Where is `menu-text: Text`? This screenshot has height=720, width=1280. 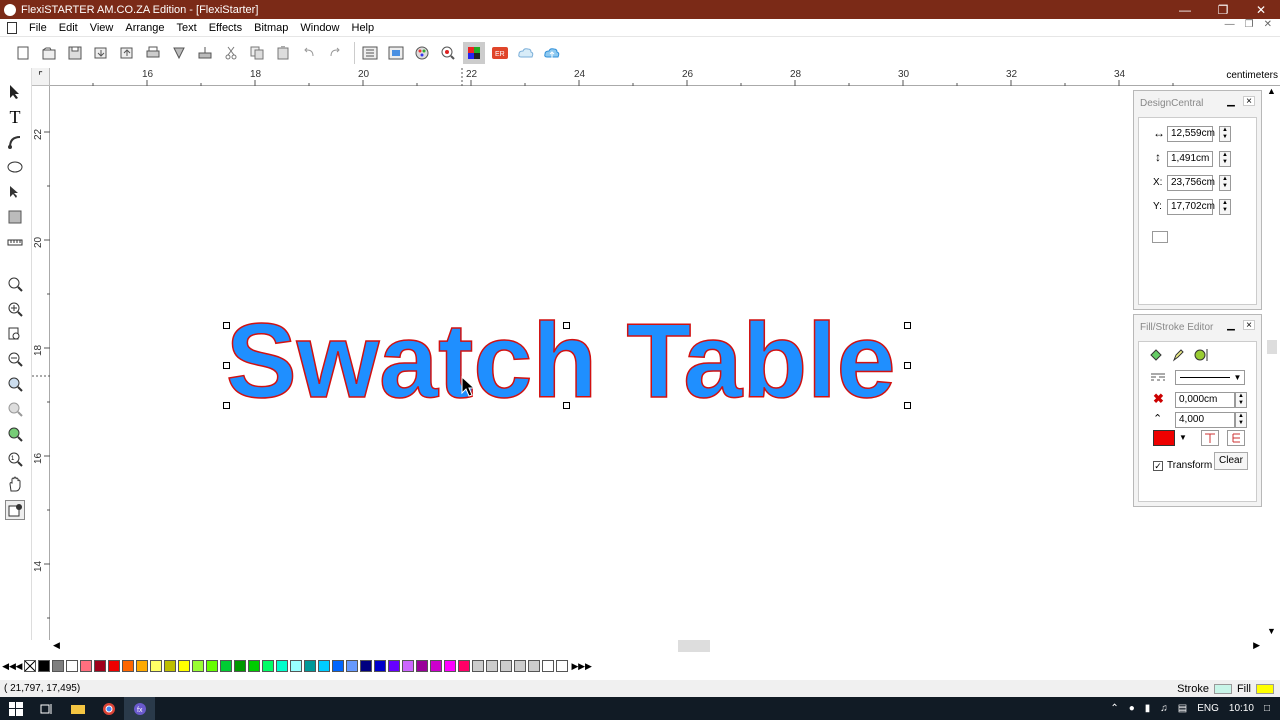
menu-text: Text is located at coordinates (187, 28).